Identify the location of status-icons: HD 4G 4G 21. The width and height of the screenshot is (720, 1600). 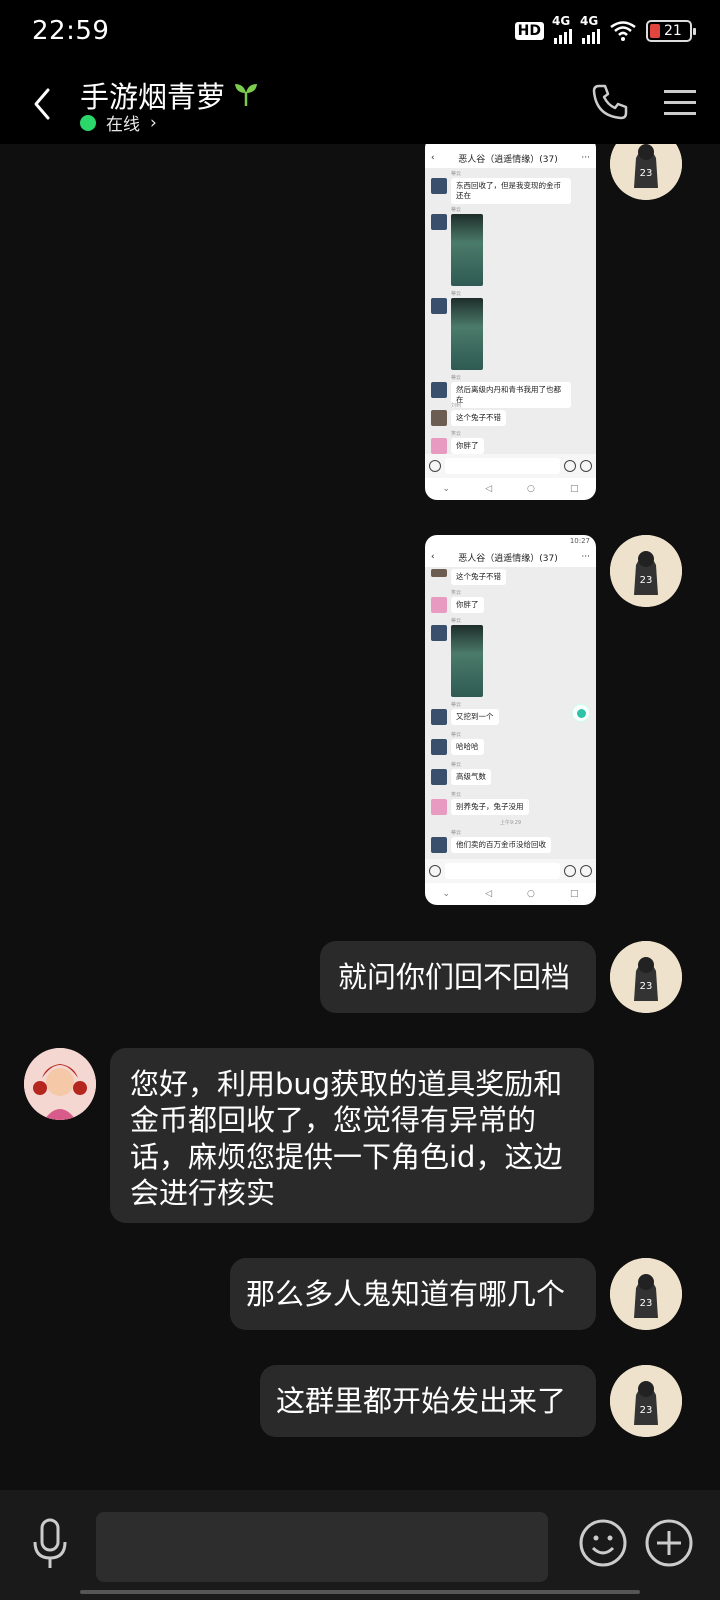
(605, 29).